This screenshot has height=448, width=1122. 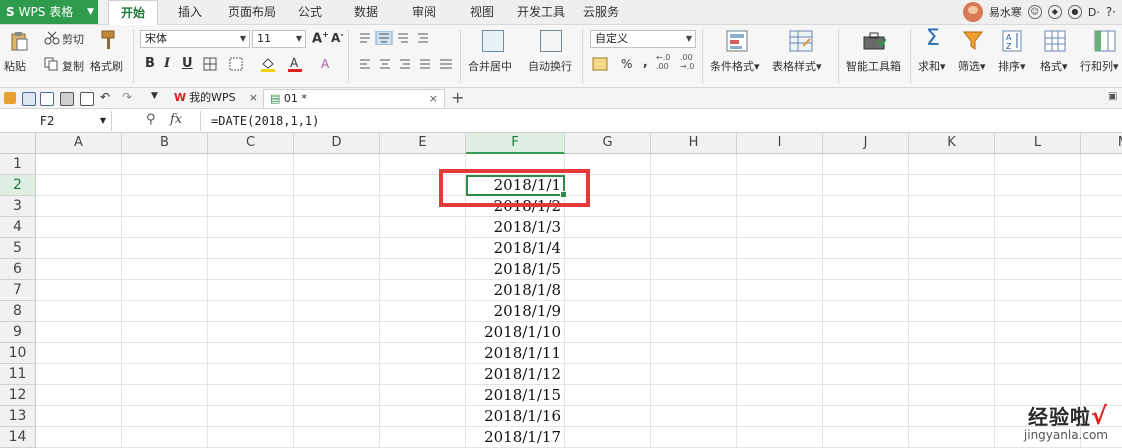 What do you see at coordinates (396, 38) in the screenshot?
I see `vertical-align-icons` at bounding box center [396, 38].